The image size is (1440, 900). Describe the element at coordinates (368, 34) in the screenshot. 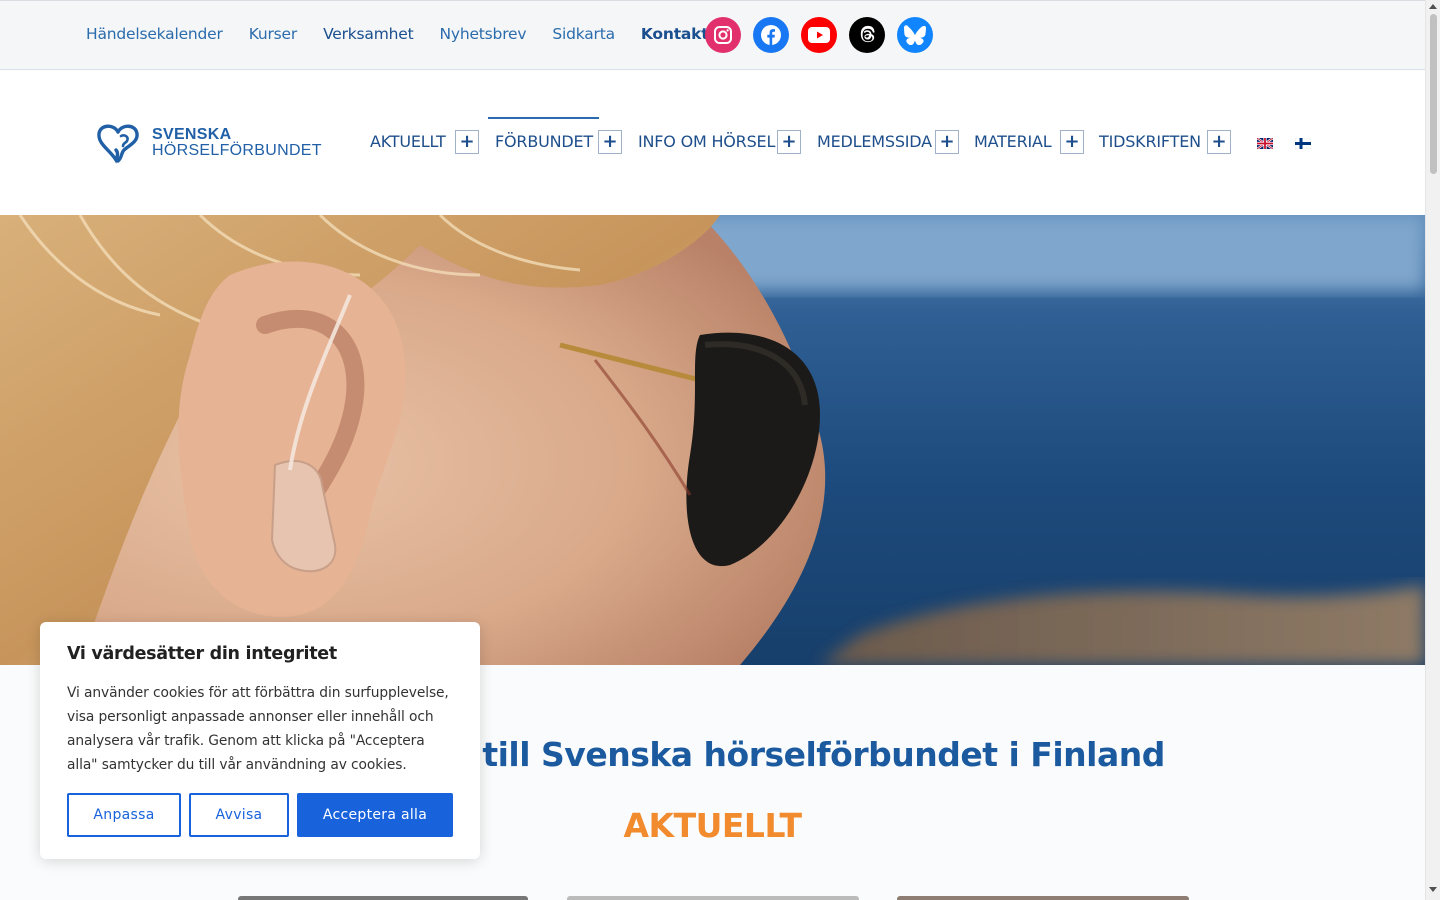

I see `top-link-verksamhet: Verksamhet` at that location.